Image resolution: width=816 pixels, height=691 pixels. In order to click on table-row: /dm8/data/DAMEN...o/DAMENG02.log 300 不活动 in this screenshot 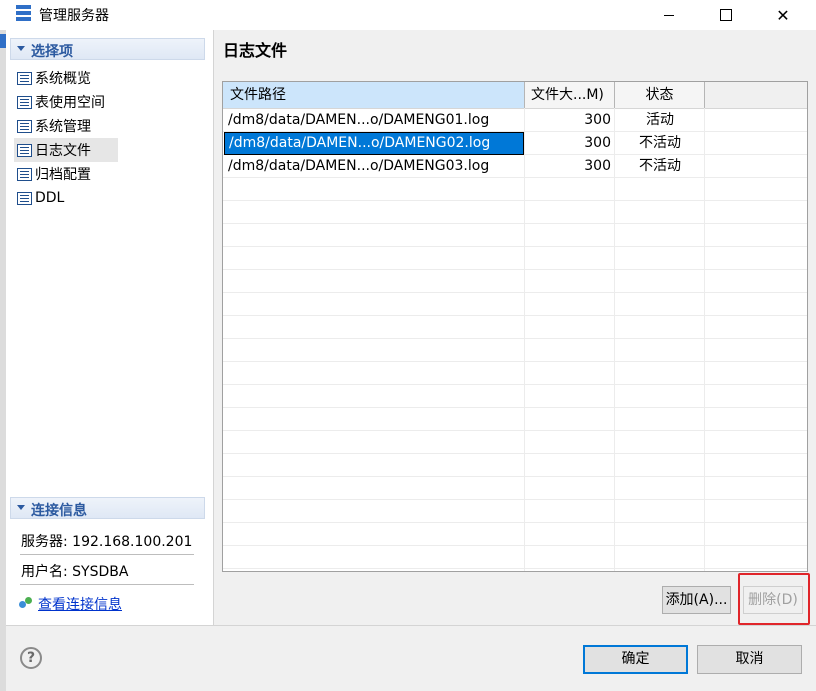, I will do `click(515, 143)`.